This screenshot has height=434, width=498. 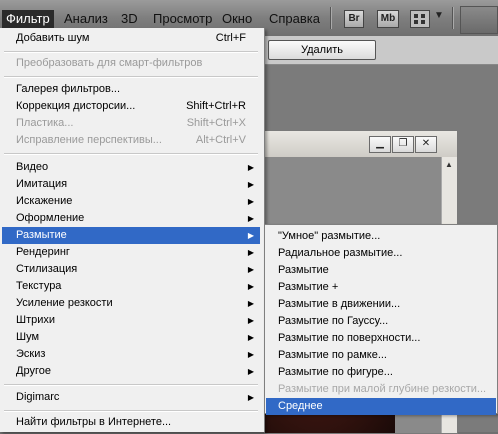 I want to click on bridge-icon: Br, so click(x=354, y=19).